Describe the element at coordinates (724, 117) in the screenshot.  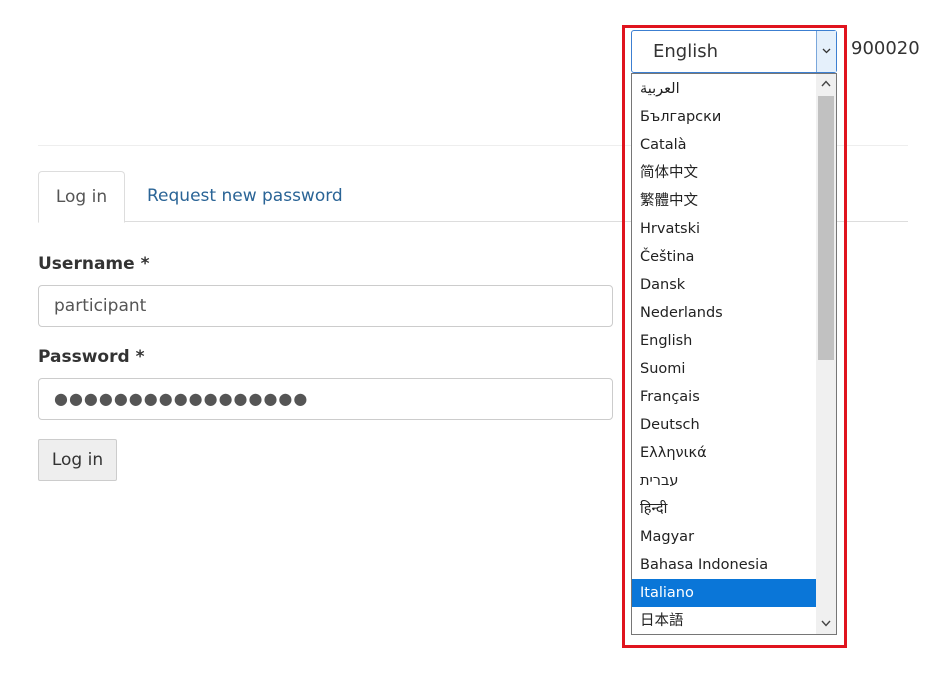
I see `language-option: Български` at that location.